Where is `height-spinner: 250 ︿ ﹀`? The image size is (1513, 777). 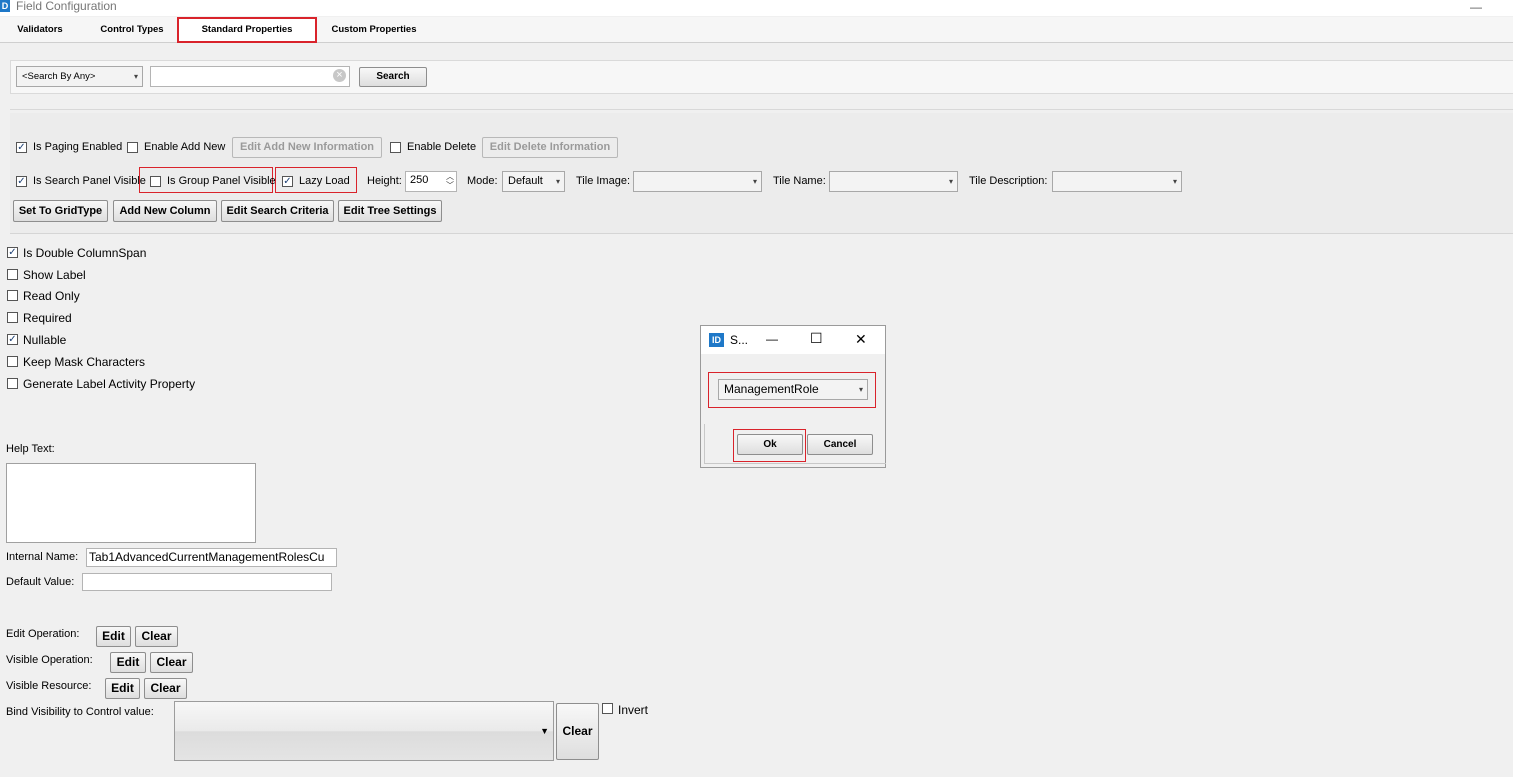
height-spinner: 250 ︿ ﹀ is located at coordinates (431, 181).